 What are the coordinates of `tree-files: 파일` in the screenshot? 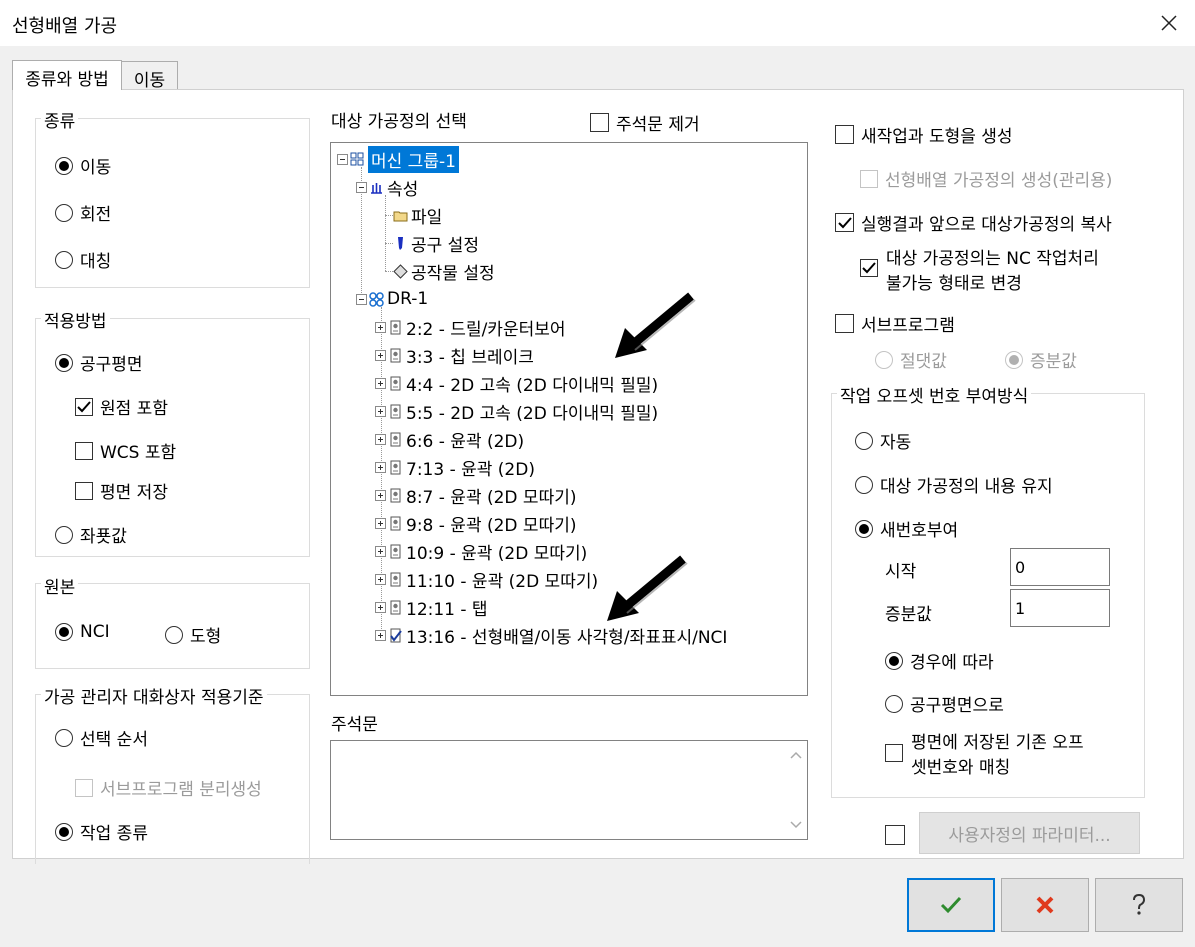 It's located at (417, 215).